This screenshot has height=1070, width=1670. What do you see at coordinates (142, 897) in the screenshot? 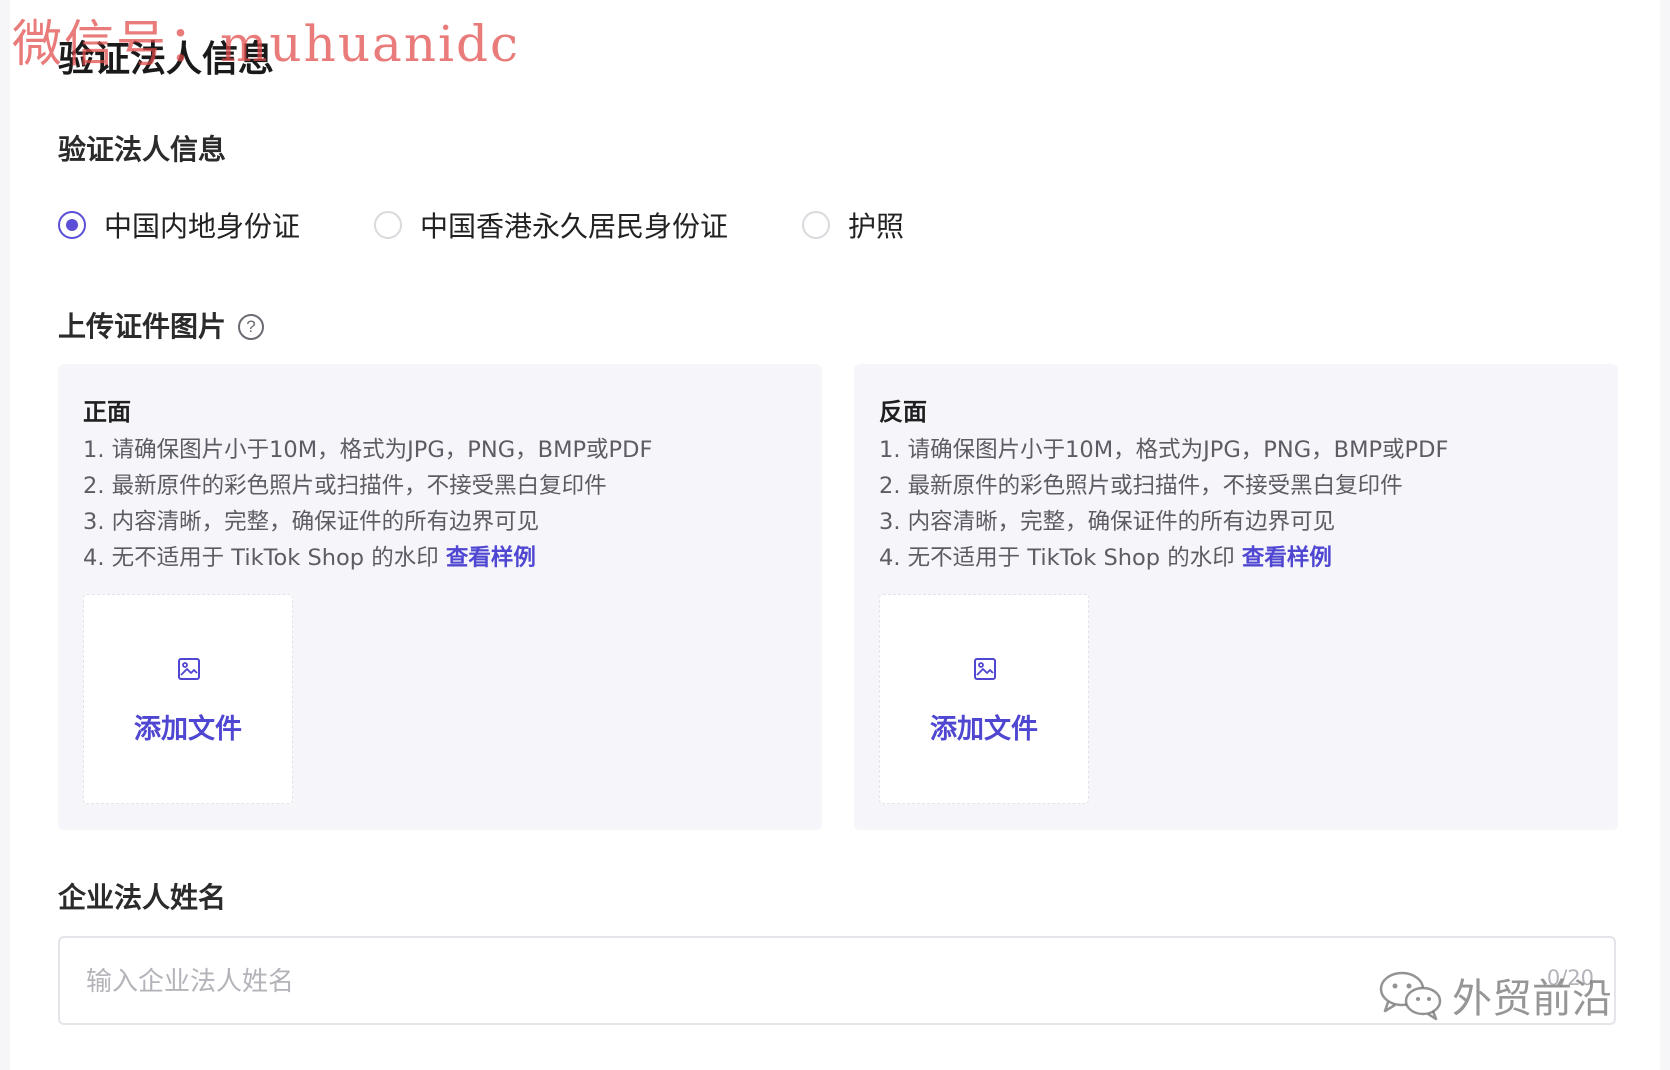
I see `legal-rep-name-label: 企业法人姓名` at bounding box center [142, 897].